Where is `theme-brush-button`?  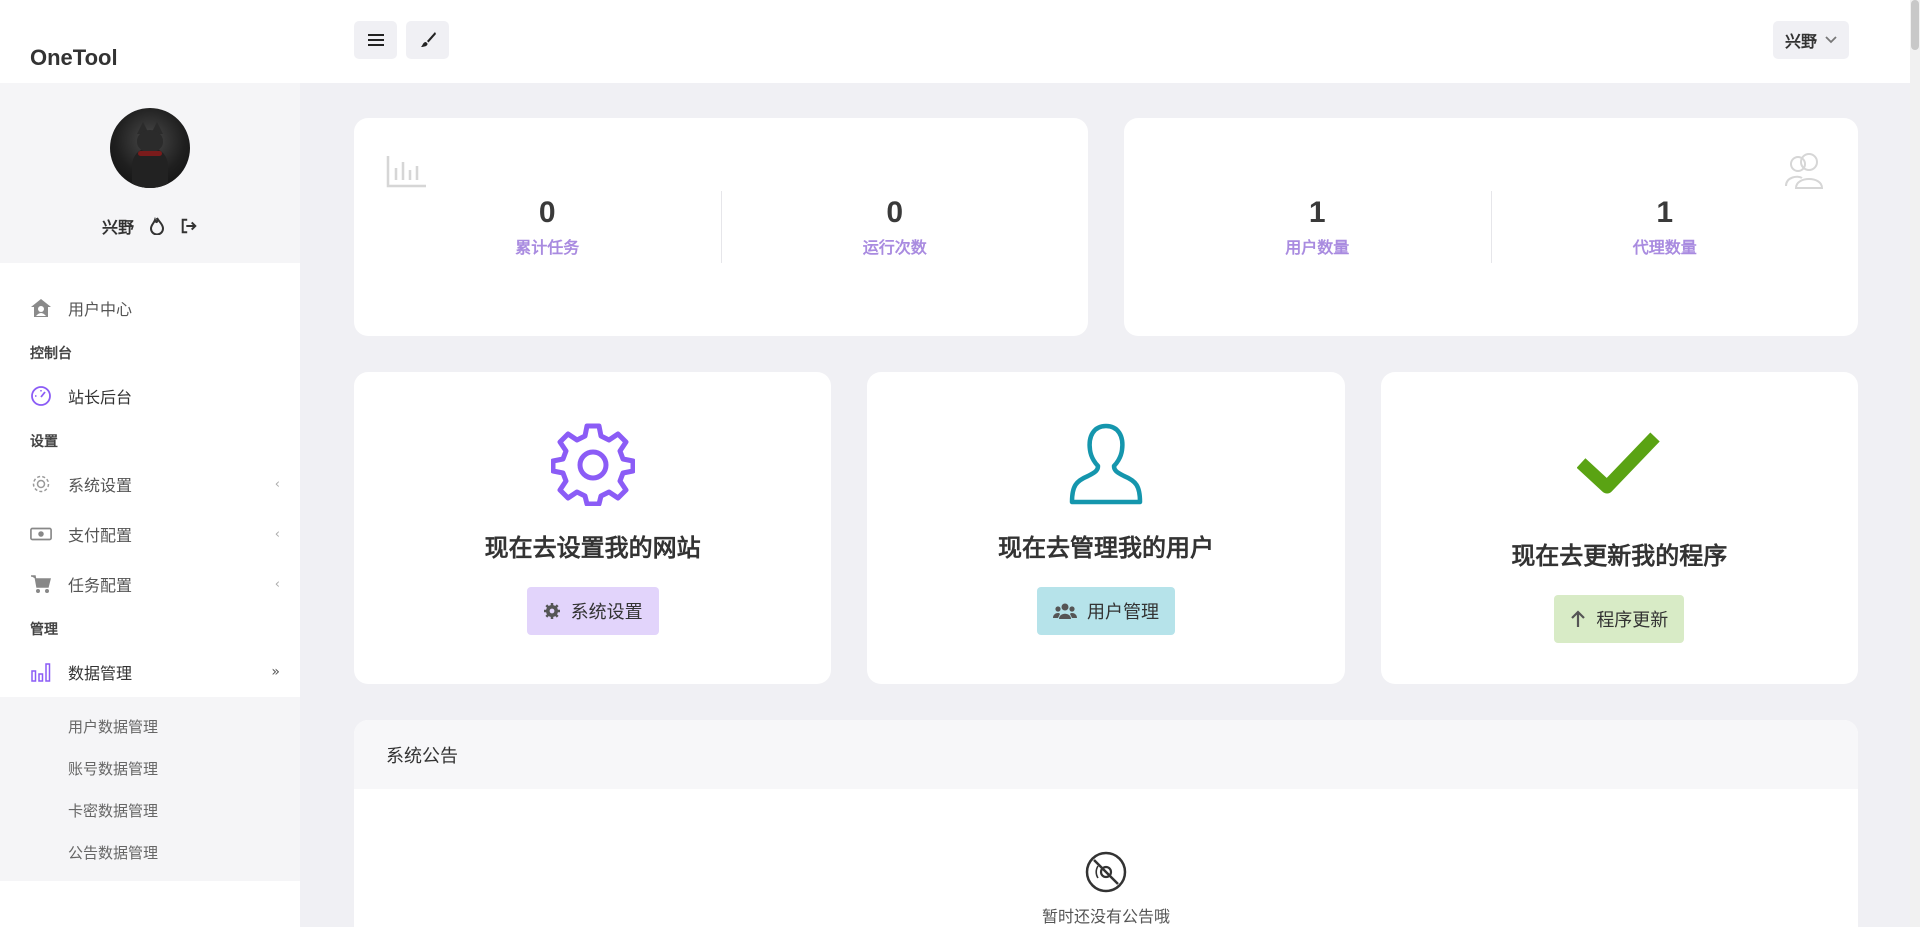
theme-brush-button is located at coordinates (427, 40).